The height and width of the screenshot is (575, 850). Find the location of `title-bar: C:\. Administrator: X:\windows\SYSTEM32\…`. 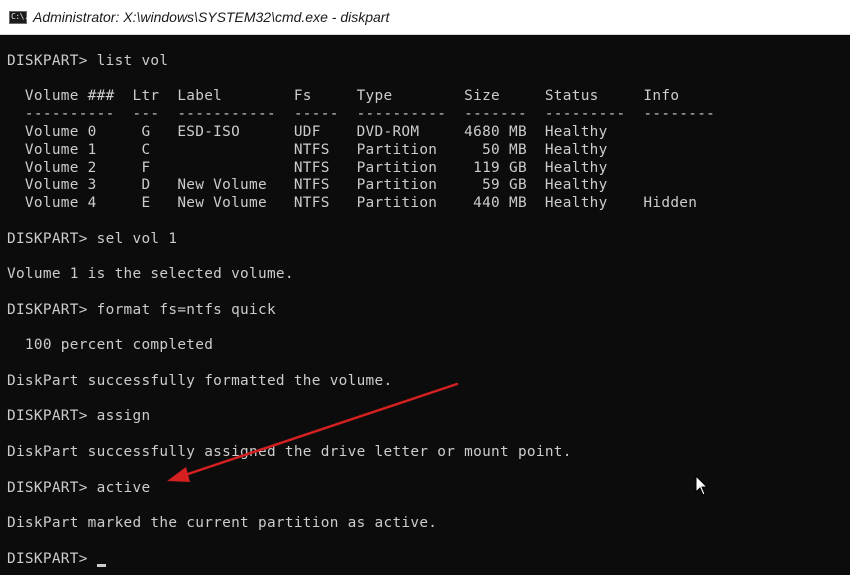

title-bar: C:\. Administrator: X:\windows\SYSTEM32\… is located at coordinates (425, 17).